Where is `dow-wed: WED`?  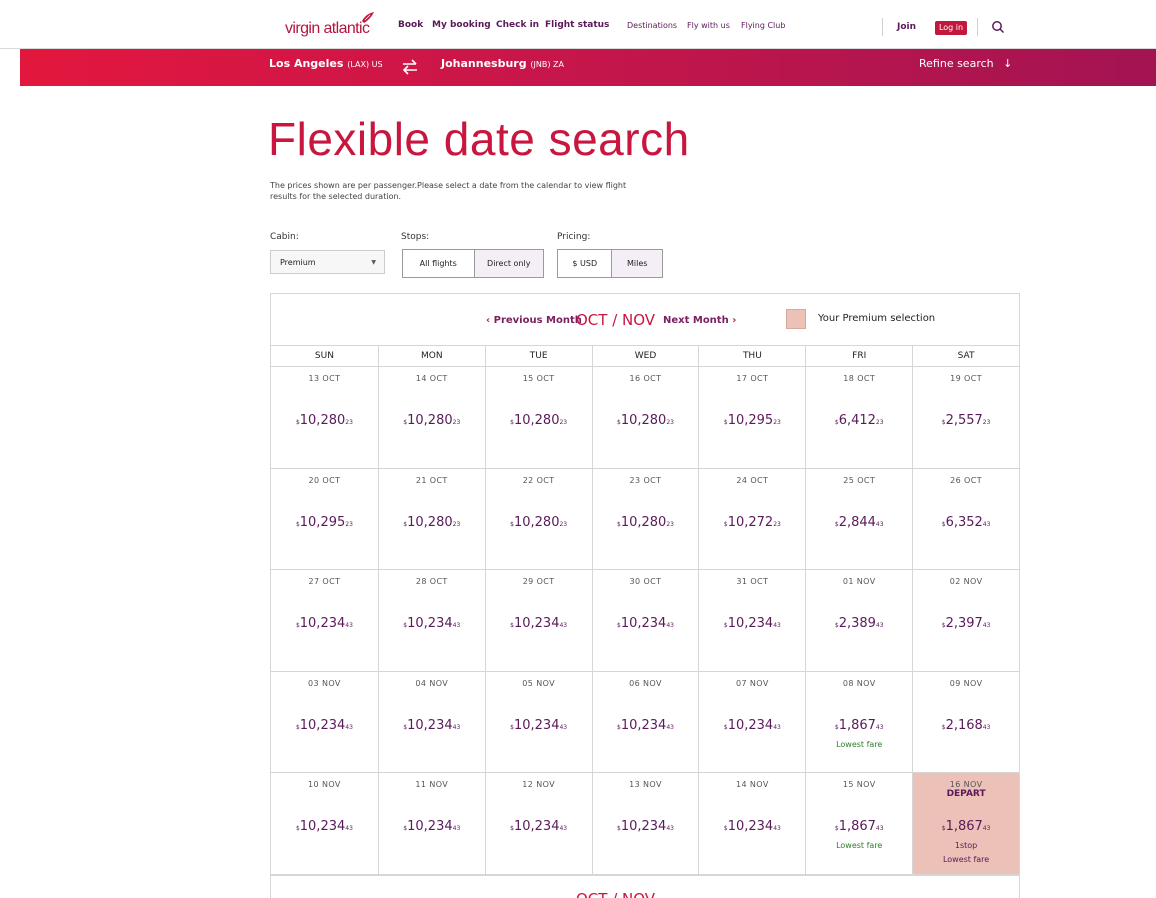 dow-wed: WED is located at coordinates (645, 356).